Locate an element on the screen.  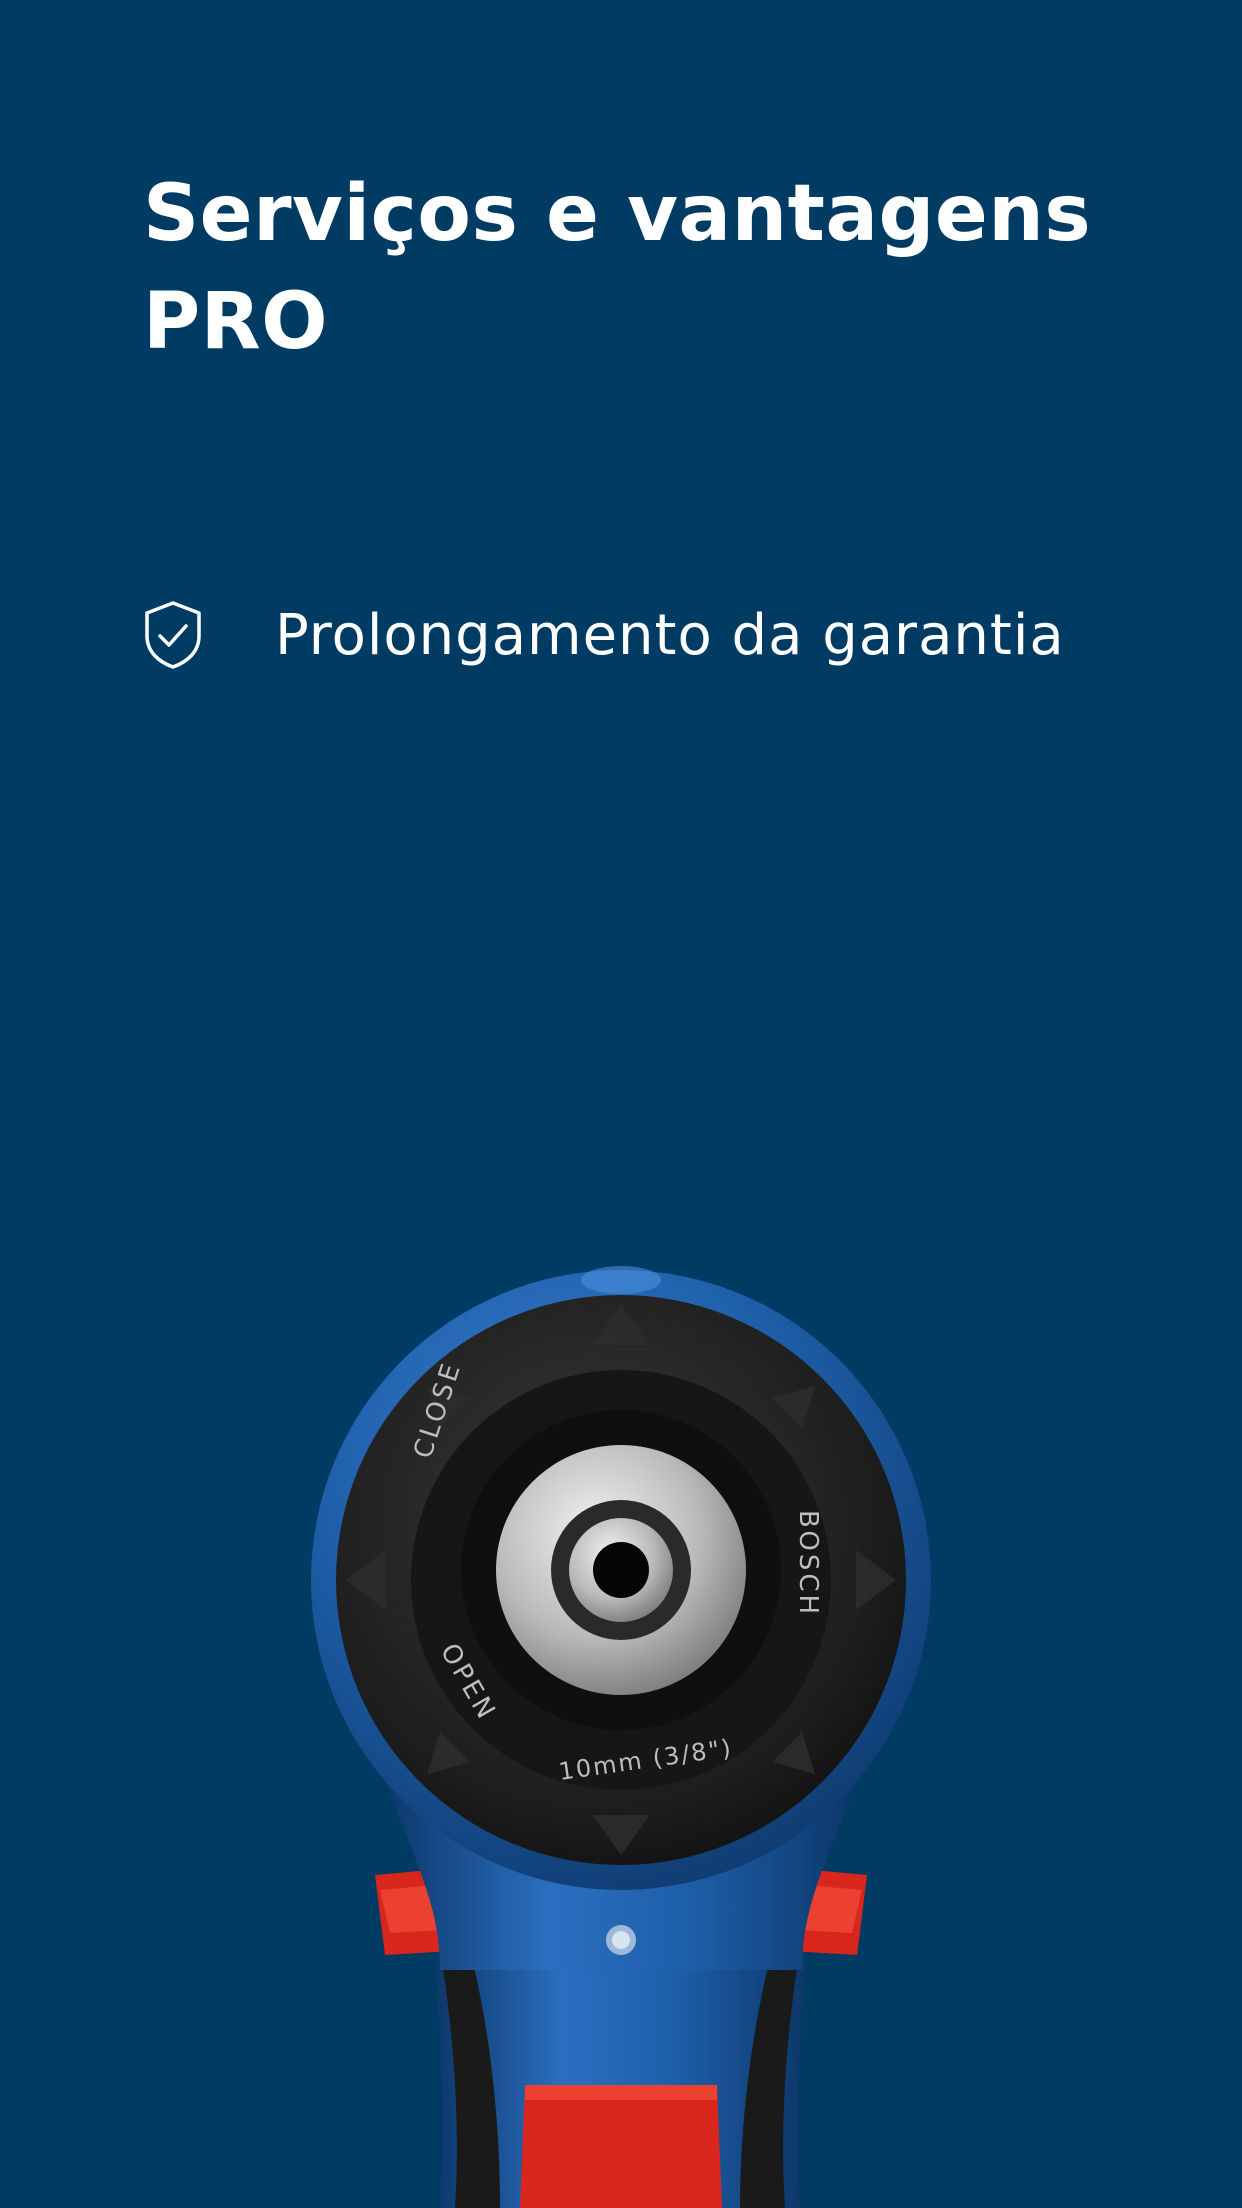
benefit-item-warranty-extension: Prolongamento da garantia is located at coordinates (604, 635).